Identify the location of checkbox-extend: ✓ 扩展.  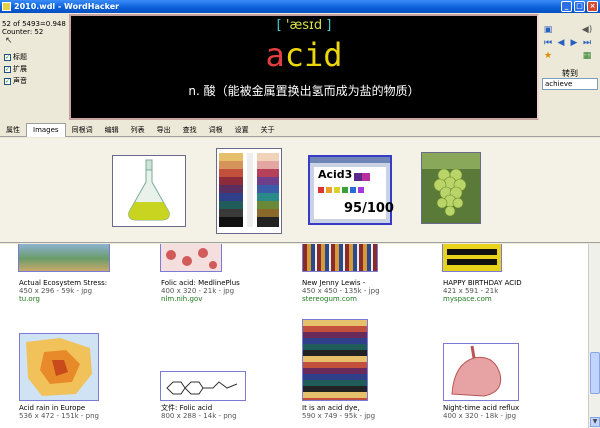
(15, 69).